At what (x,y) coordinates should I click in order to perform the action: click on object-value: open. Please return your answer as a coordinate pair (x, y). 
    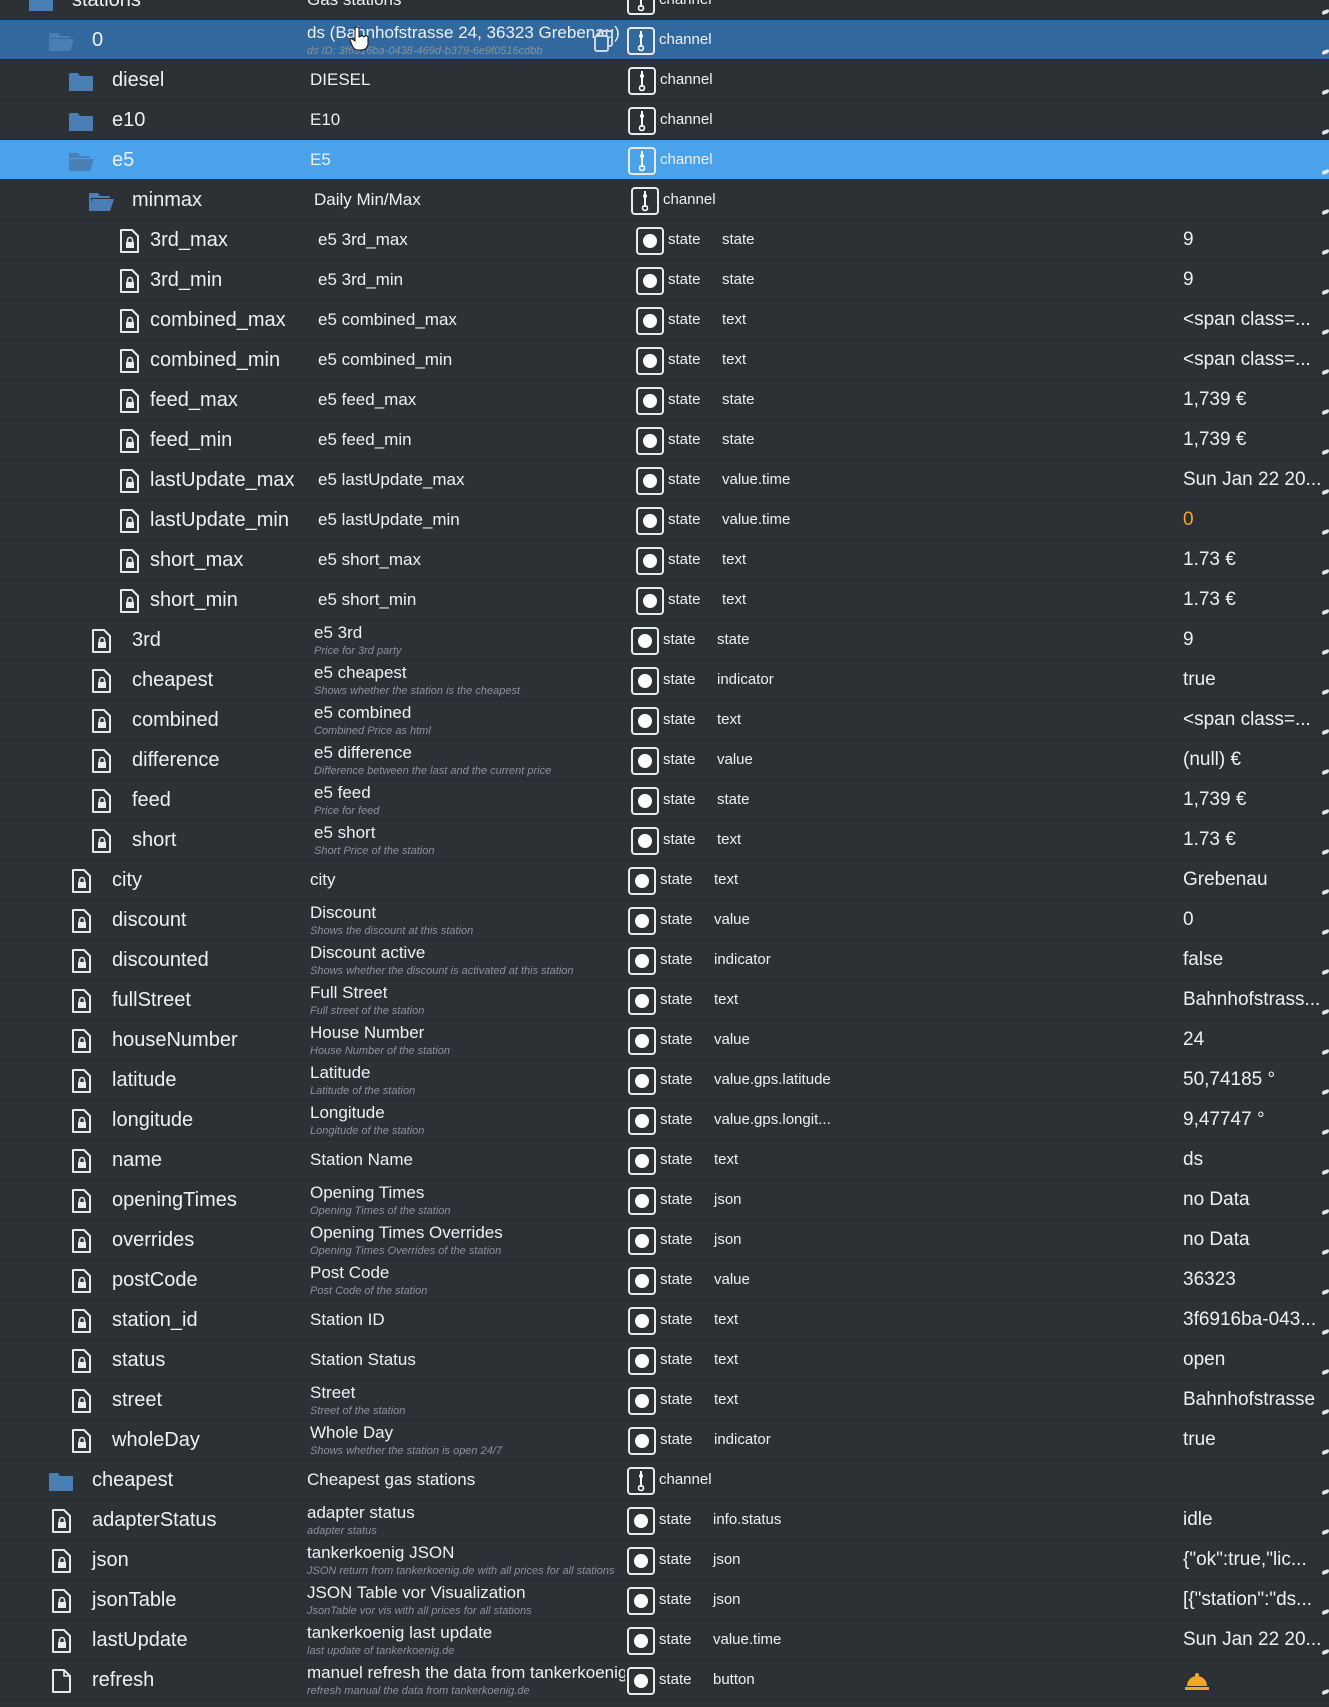
    Looking at the image, I should click on (1253, 1360).